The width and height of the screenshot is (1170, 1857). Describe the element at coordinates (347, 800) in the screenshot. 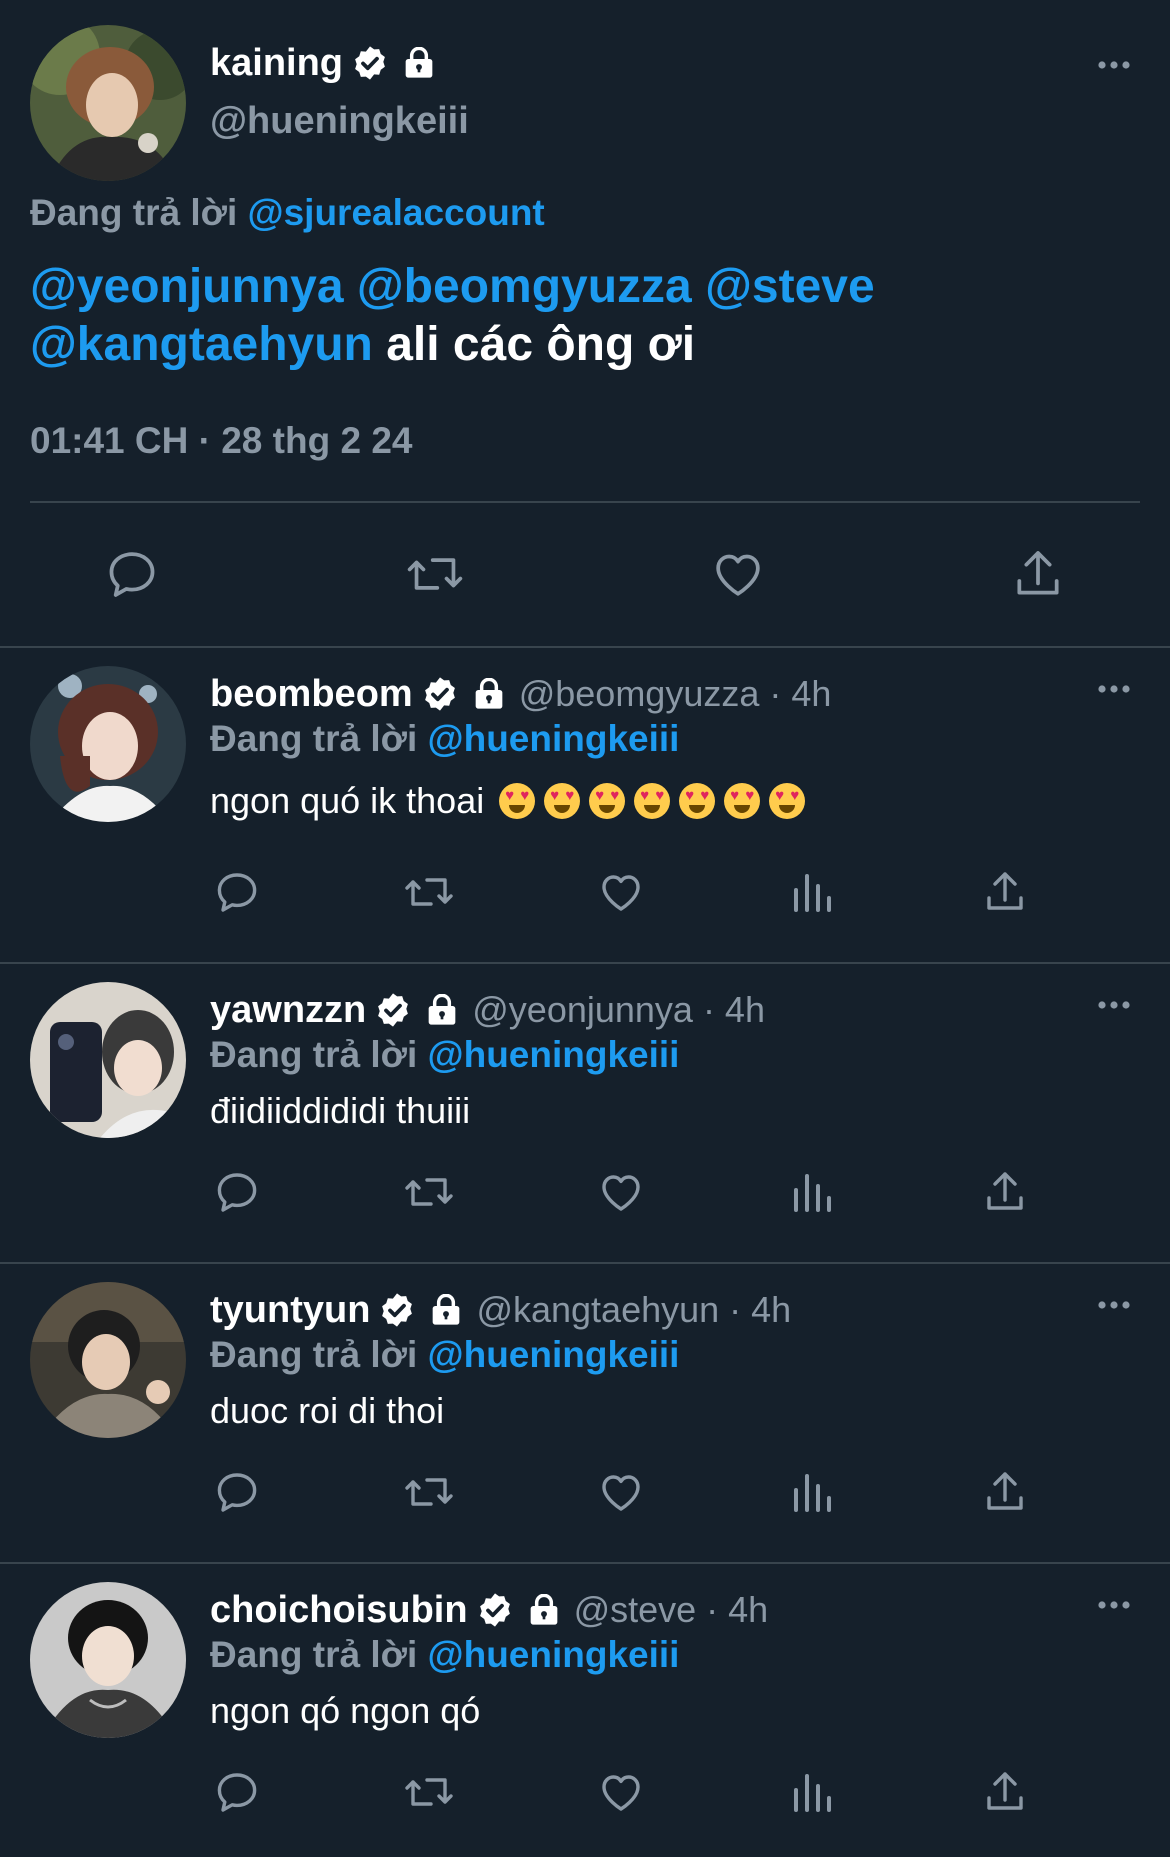

I see `reply-body-text: ngon quó ik thoai` at that location.